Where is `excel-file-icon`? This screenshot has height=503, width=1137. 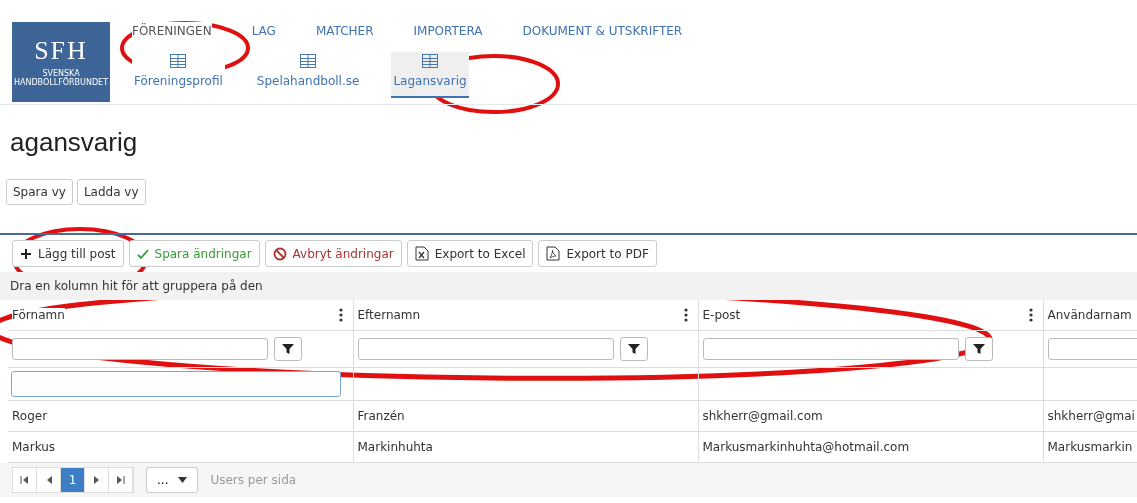
excel-file-icon is located at coordinates (421, 253).